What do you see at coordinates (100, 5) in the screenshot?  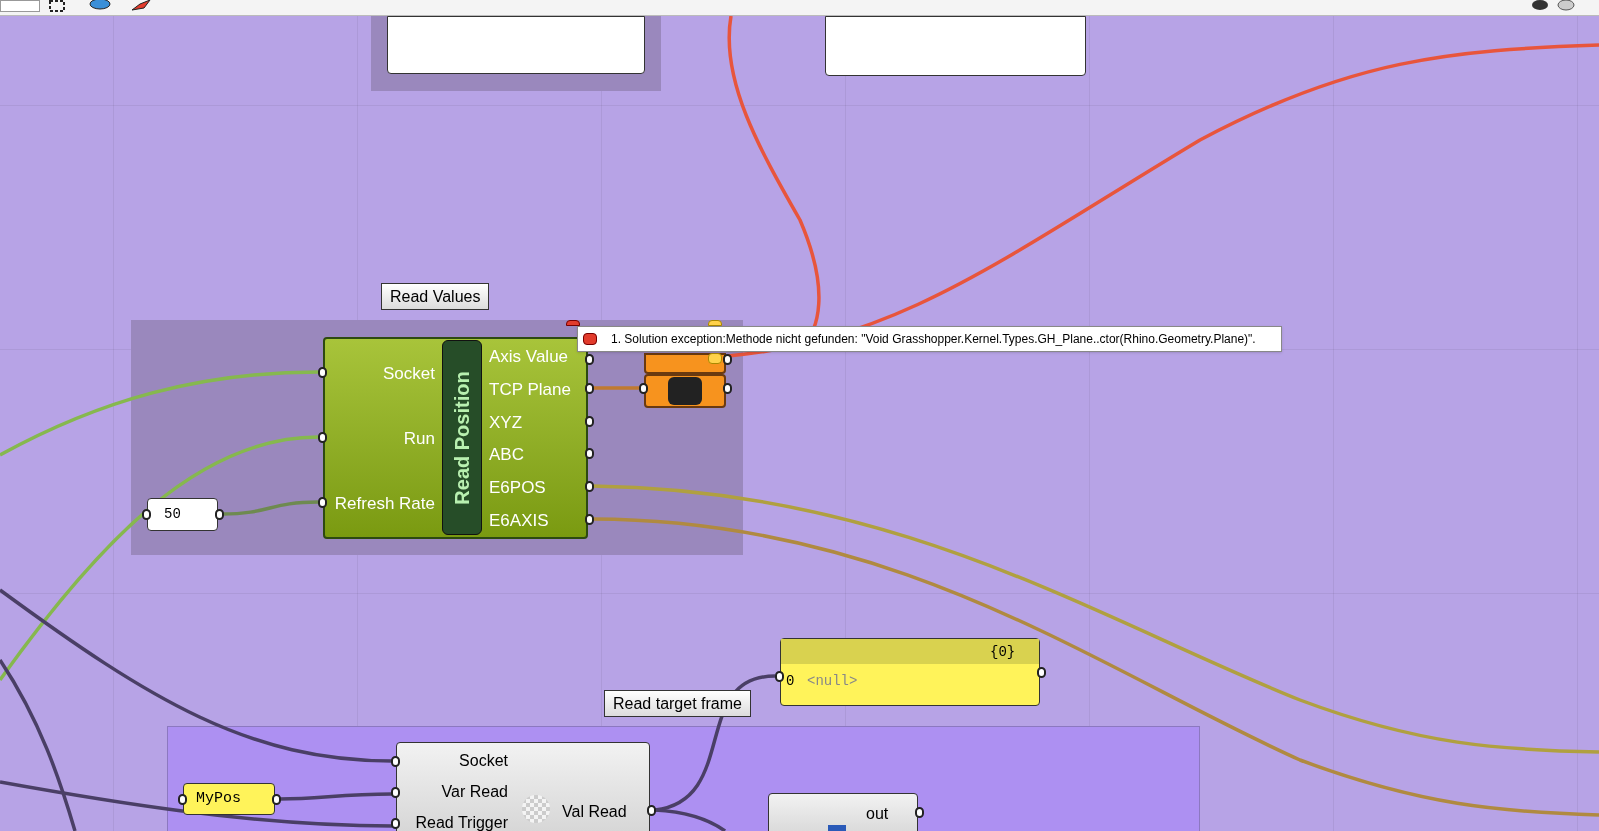 I see `eye-icon` at bounding box center [100, 5].